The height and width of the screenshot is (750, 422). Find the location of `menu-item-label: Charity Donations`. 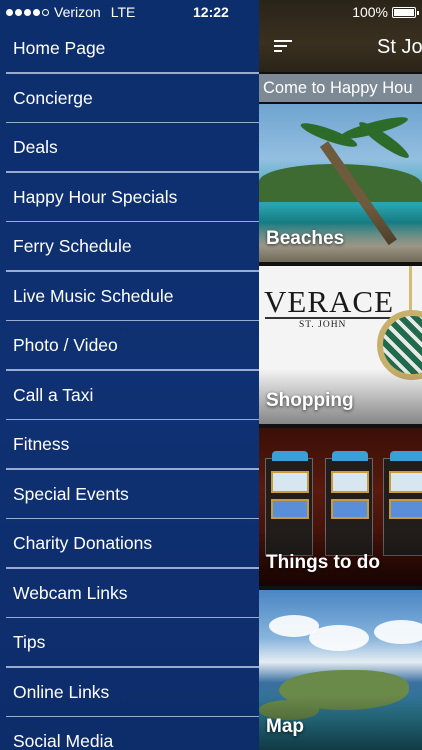

menu-item-label: Charity Donations is located at coordinates (83, 543).